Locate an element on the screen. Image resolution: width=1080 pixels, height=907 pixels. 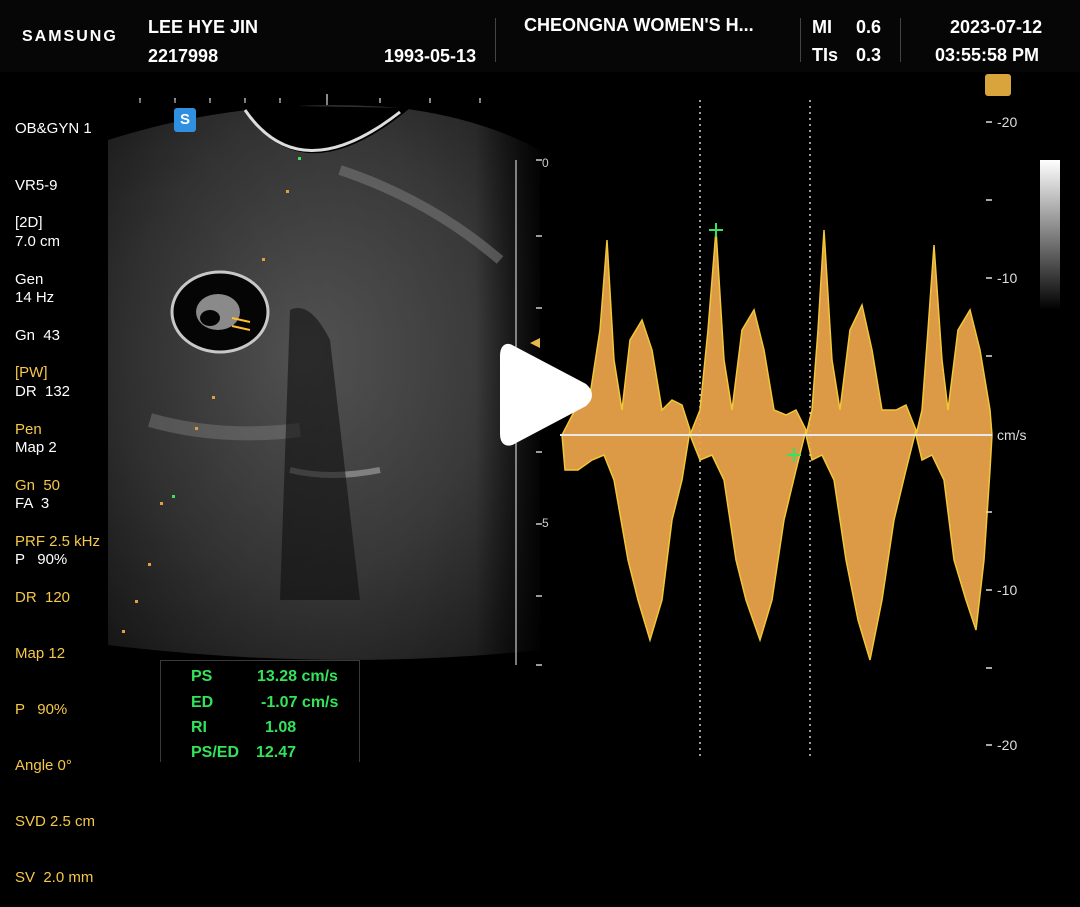
depth-scale-0: 0 is located at coordinates (545, 163).